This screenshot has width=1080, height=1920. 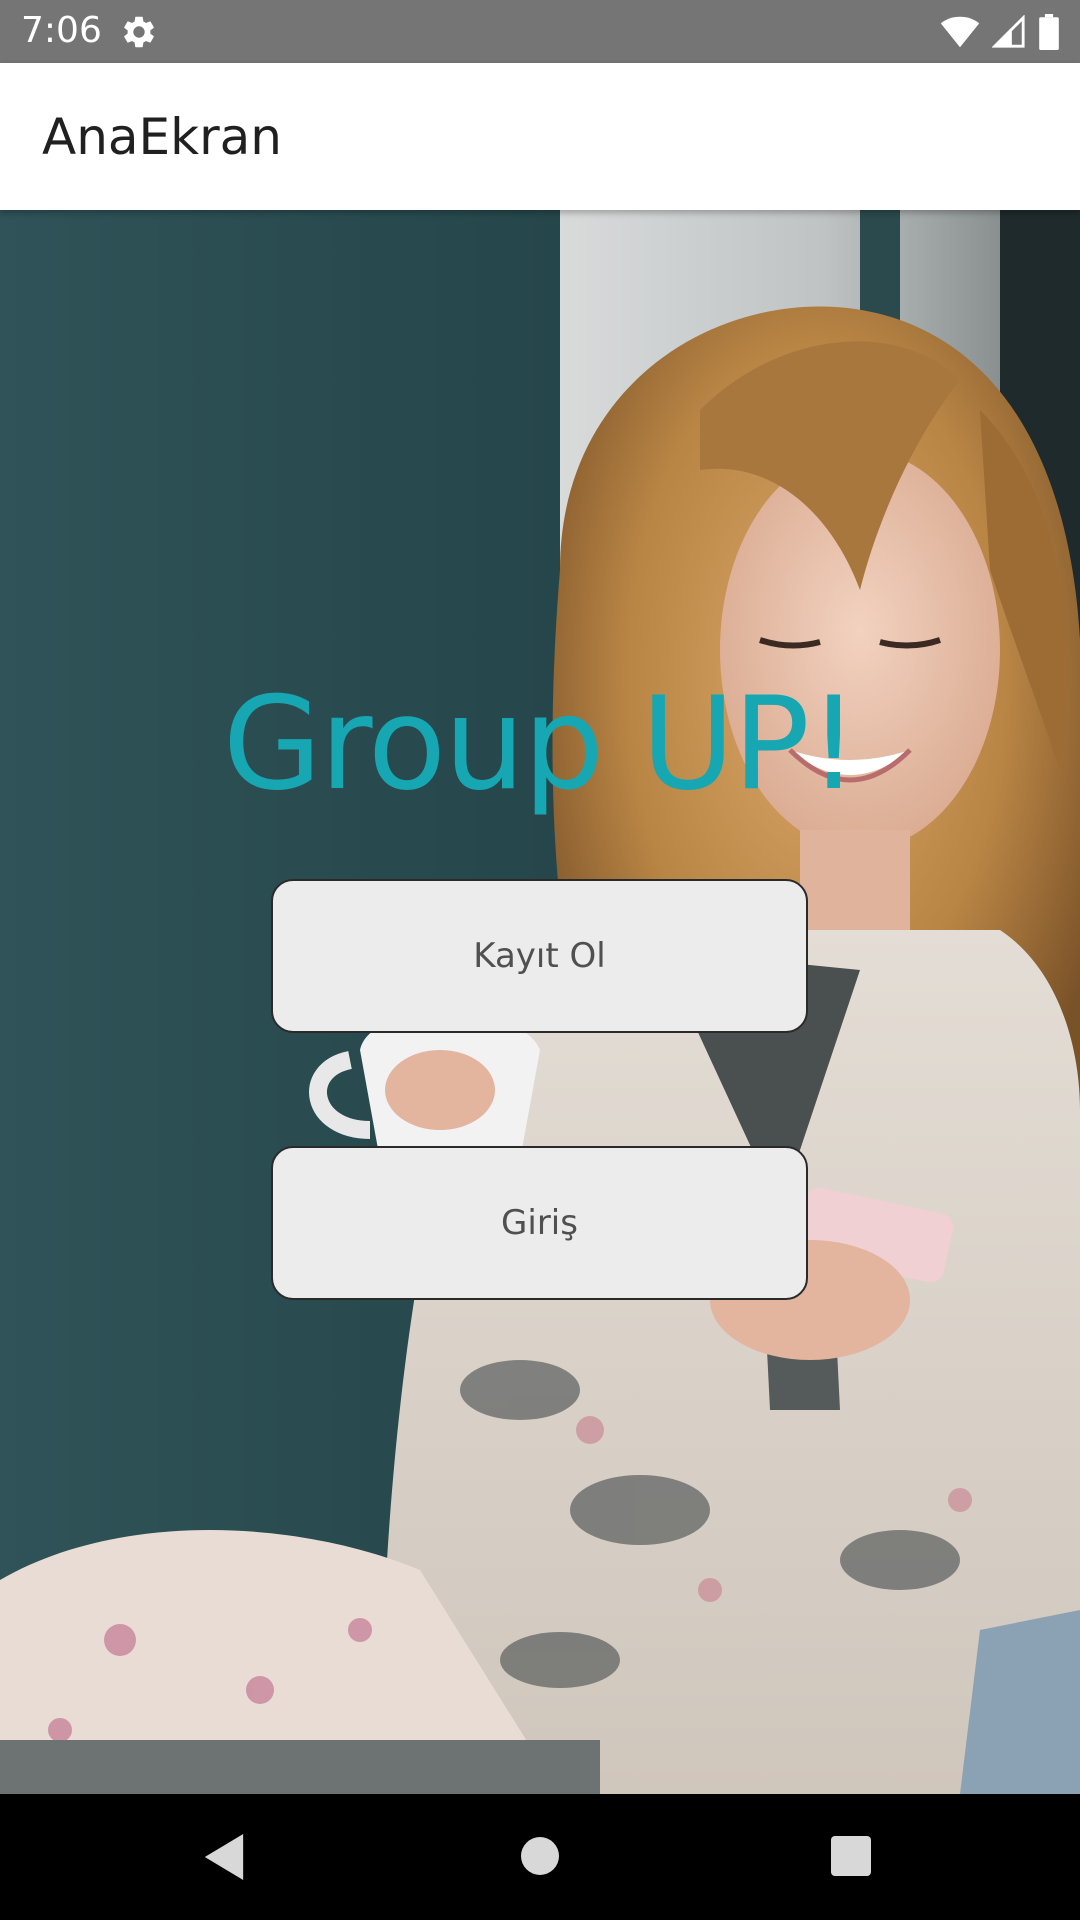 I want to click on back-icon, so click(x=224, y=1857).